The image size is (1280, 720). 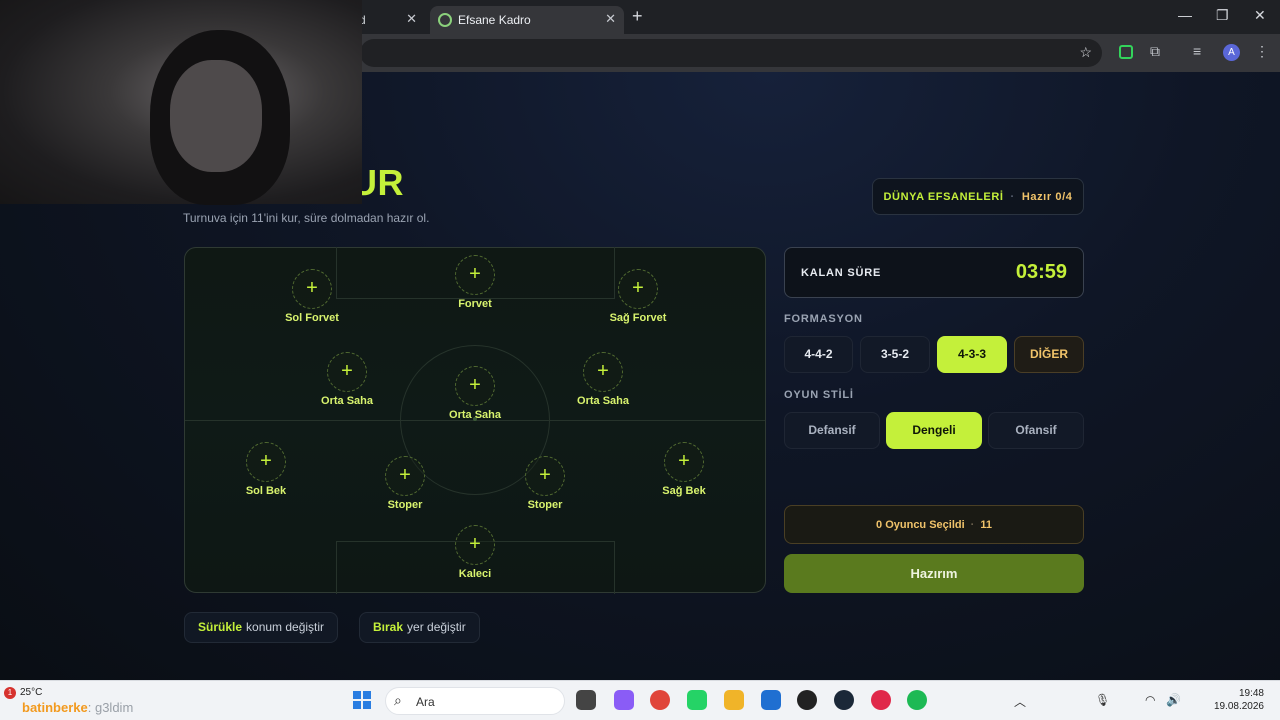 I want to click on hint-key: Sürükle, so click(x=220, y=627).